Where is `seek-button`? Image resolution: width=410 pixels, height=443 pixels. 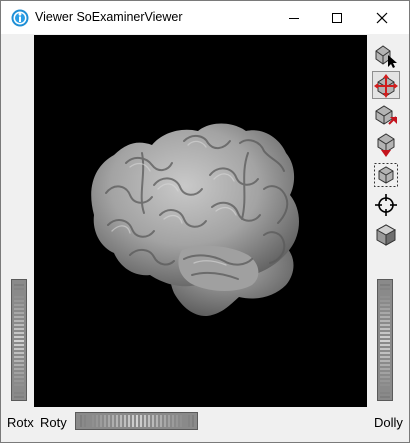 seek-button is located at coordinates (386, 205).